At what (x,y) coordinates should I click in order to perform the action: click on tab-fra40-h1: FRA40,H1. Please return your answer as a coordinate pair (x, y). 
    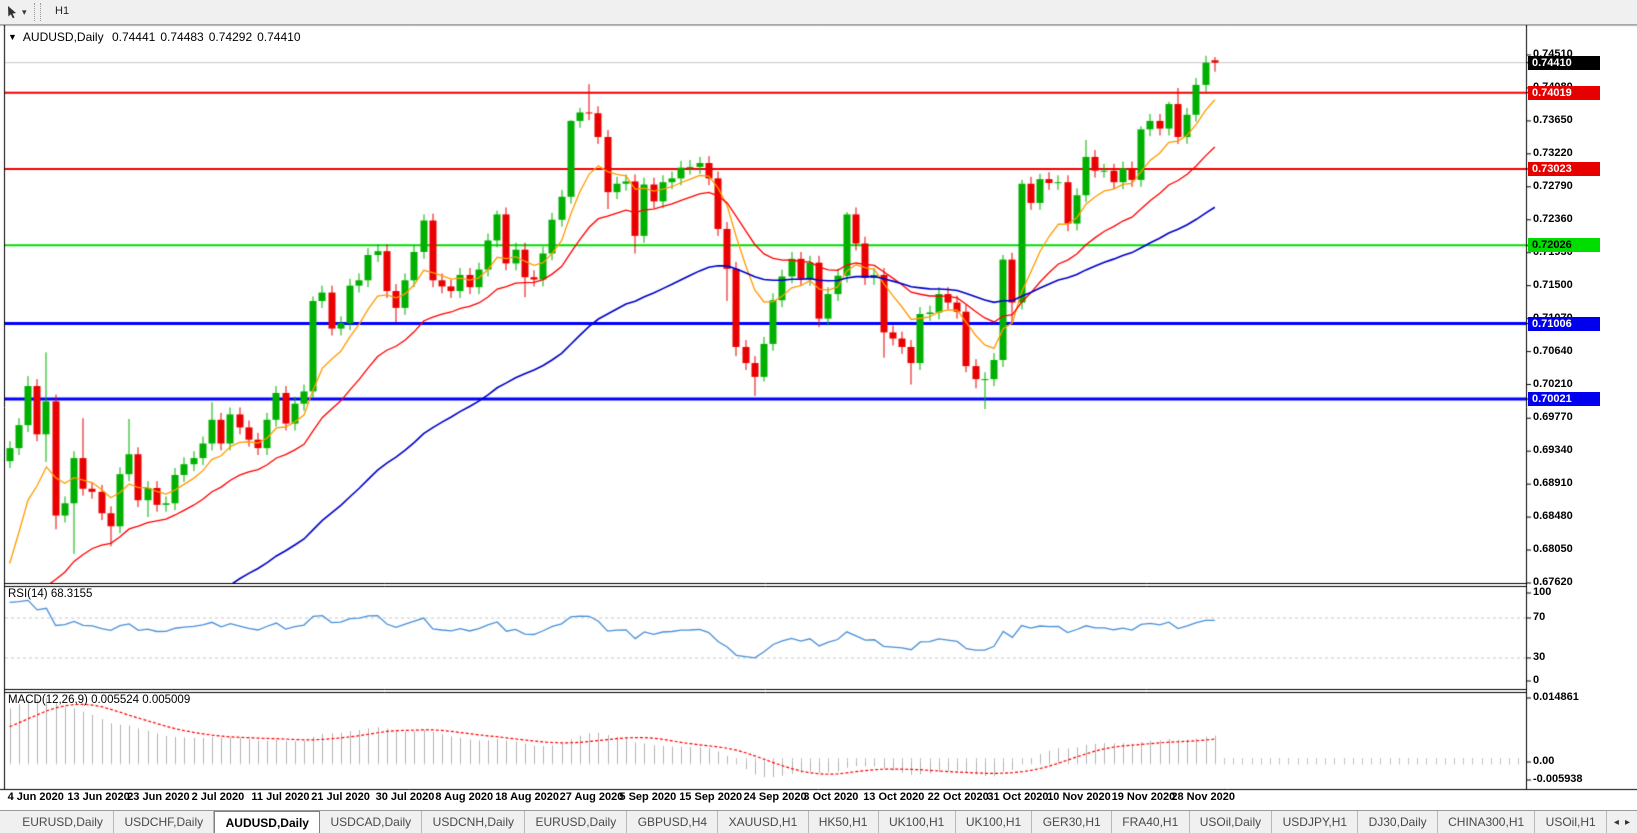
    Looking at the image, I should click on (1151, 822).